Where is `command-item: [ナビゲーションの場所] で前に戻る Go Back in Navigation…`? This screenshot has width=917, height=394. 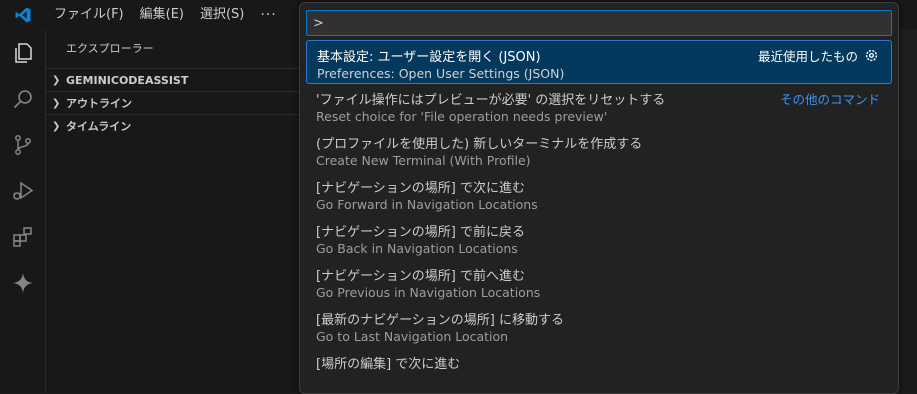 command-item: [ナビゲーションの場所] で前に戻る Go Back in Navigation… is located at coordinates (599, 238).